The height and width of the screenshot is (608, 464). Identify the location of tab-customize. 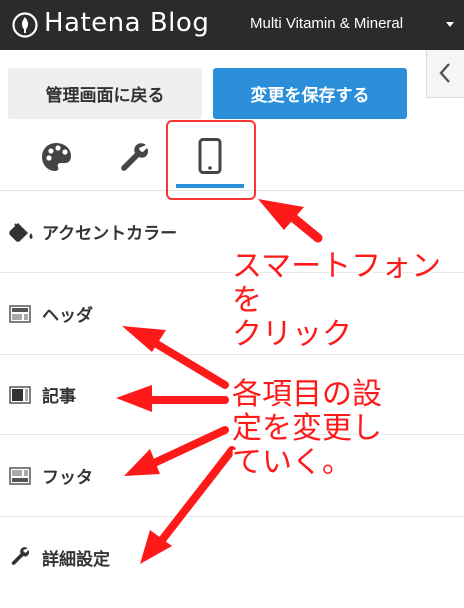
(134, 160).